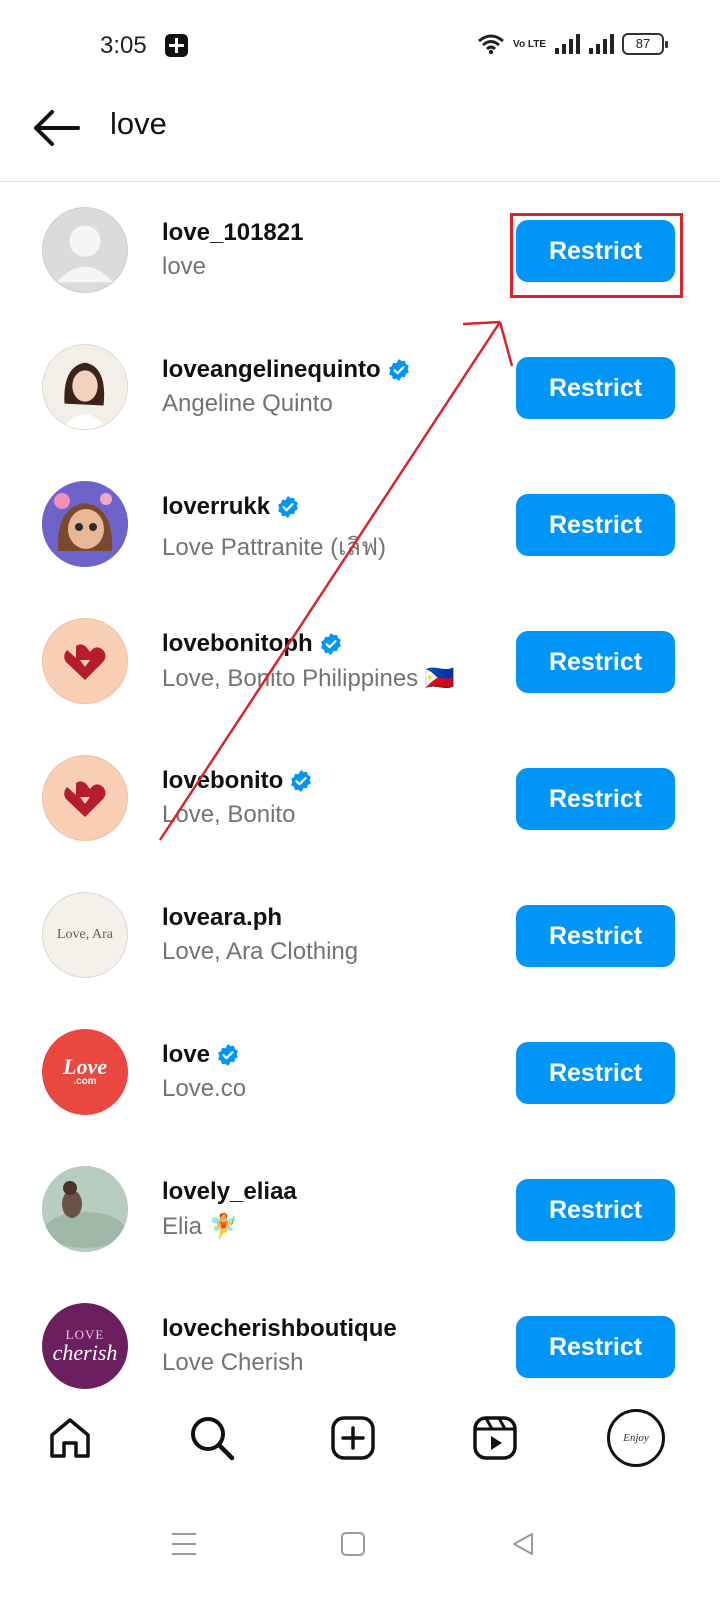 The height and width of the screenshot is (1600, 720). I want to click on result-row: Love .com love Love.co Restrict, so click(360, 1073).